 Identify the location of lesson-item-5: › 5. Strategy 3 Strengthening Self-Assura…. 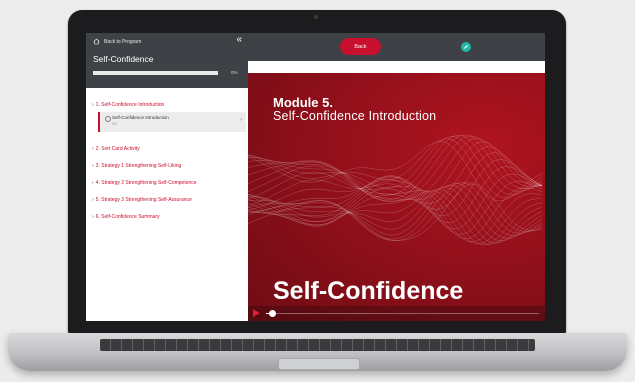
(142, 200).